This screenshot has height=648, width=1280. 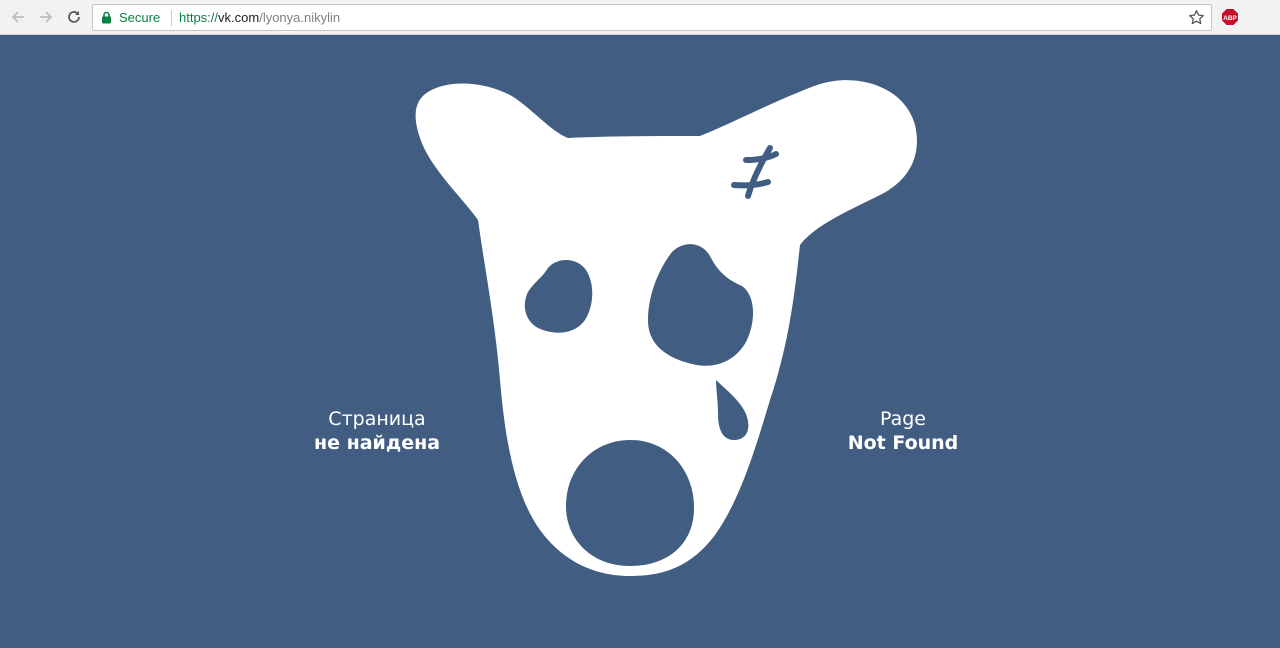 I want to click on forward-arrow-icon, so click(x=46, y=17).